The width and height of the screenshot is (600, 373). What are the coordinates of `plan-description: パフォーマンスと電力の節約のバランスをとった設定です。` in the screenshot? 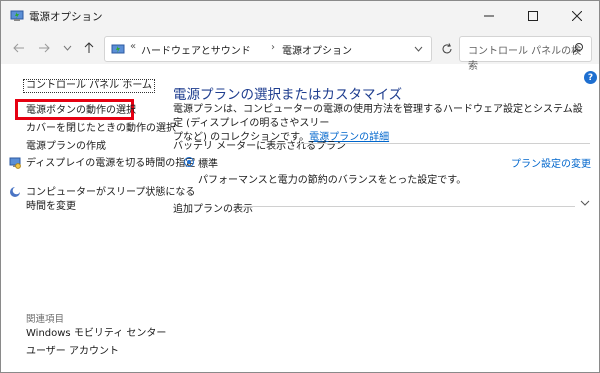 It's located at (332, 180).